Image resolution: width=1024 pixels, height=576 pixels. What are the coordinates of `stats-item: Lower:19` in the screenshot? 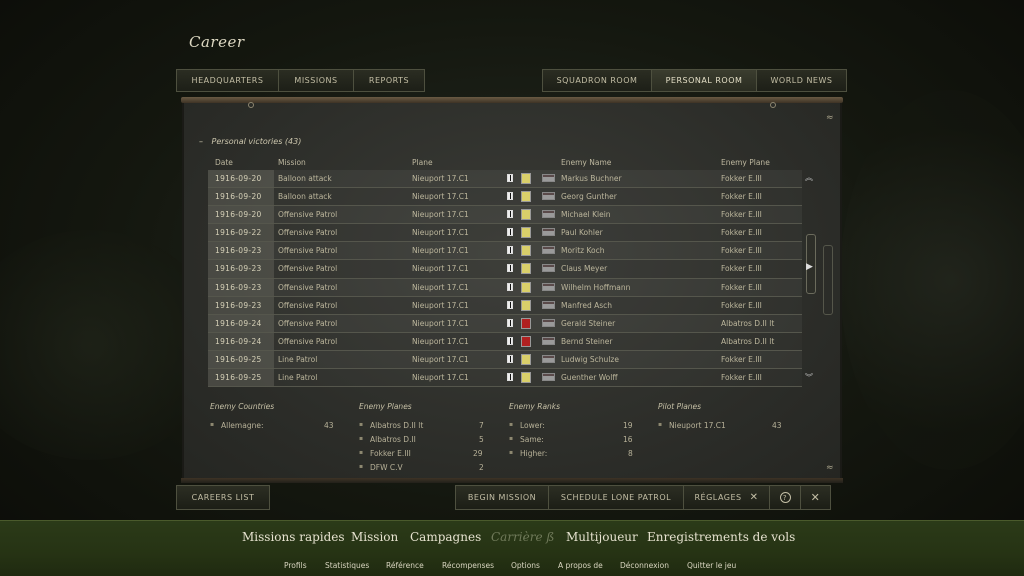 It's located at (572, 428).